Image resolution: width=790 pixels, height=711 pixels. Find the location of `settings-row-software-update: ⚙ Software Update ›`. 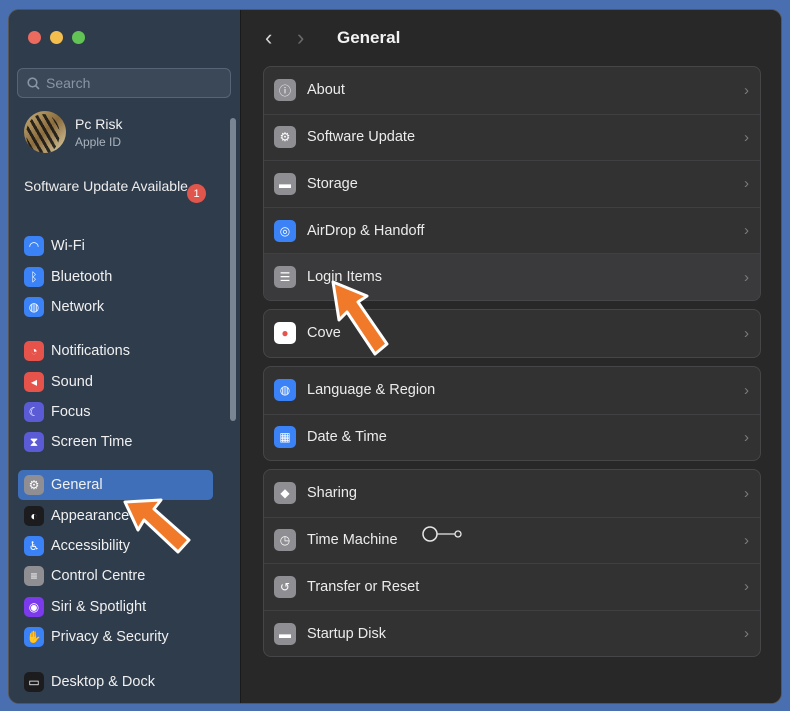

settings-row-software-update: ⚙ Software Update › is located at coordinates (512, 137).